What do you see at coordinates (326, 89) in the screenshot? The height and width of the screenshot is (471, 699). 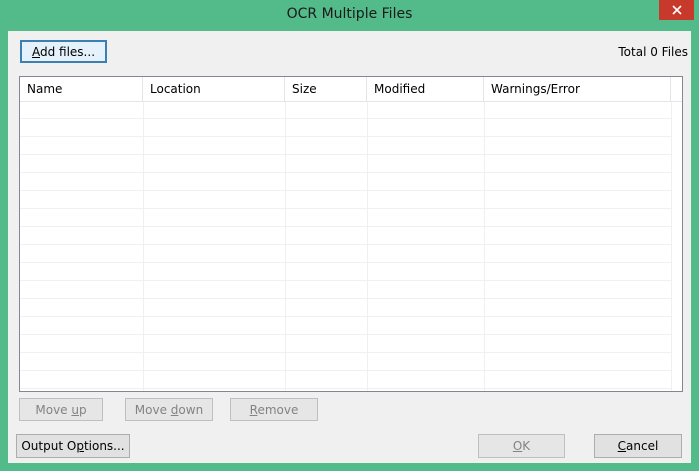 I see `column-header-size: Size` at bounding box center [326, 89].